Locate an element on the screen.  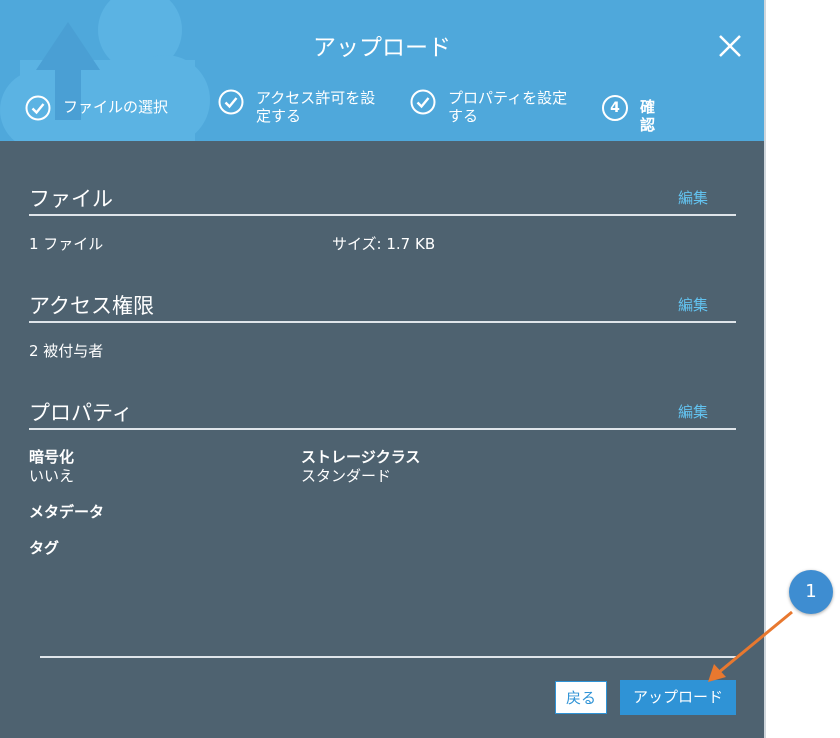
annotation-arrow is located at coordinates (750, 646).